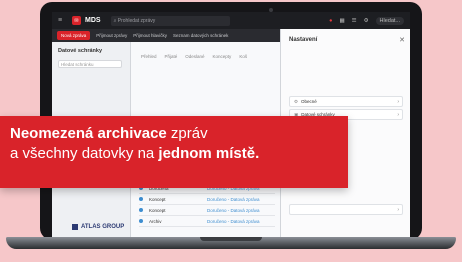 The height and width of the screenshot is (262, 462). What do you see at coordinates (76, 20) in the screenshot?
I see `mail-logo-icon: ✉` at bounding box center [76, 20].